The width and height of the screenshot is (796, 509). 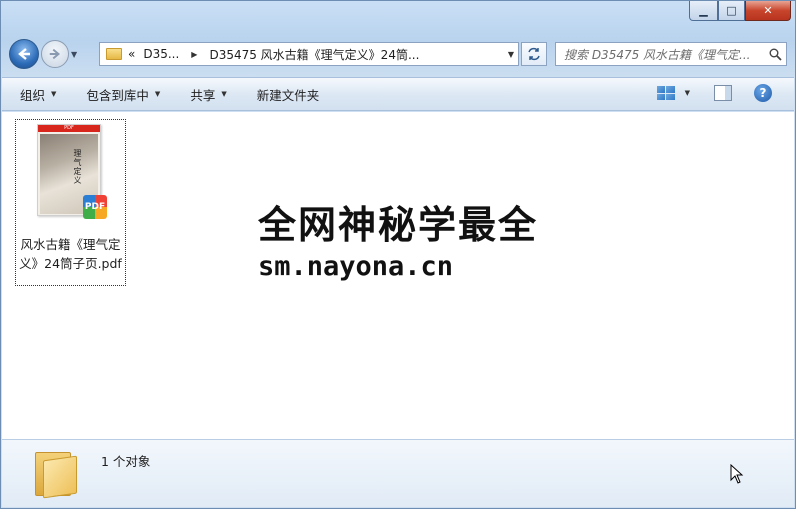 What do you see at coordinates (70, 202) in the screenshot?
I see `file-item: PDF 理气定义 PDF 风水古籍《理气定义》24筒子页.pdf` at bounding box center [70, 202].